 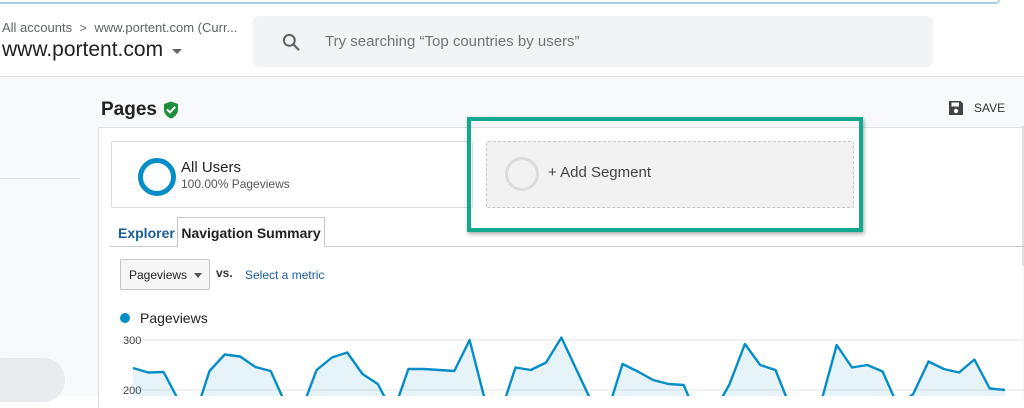 I want to click on segment-all-users: All Users 100.00% Pageviews, so click(x=292, y=174).